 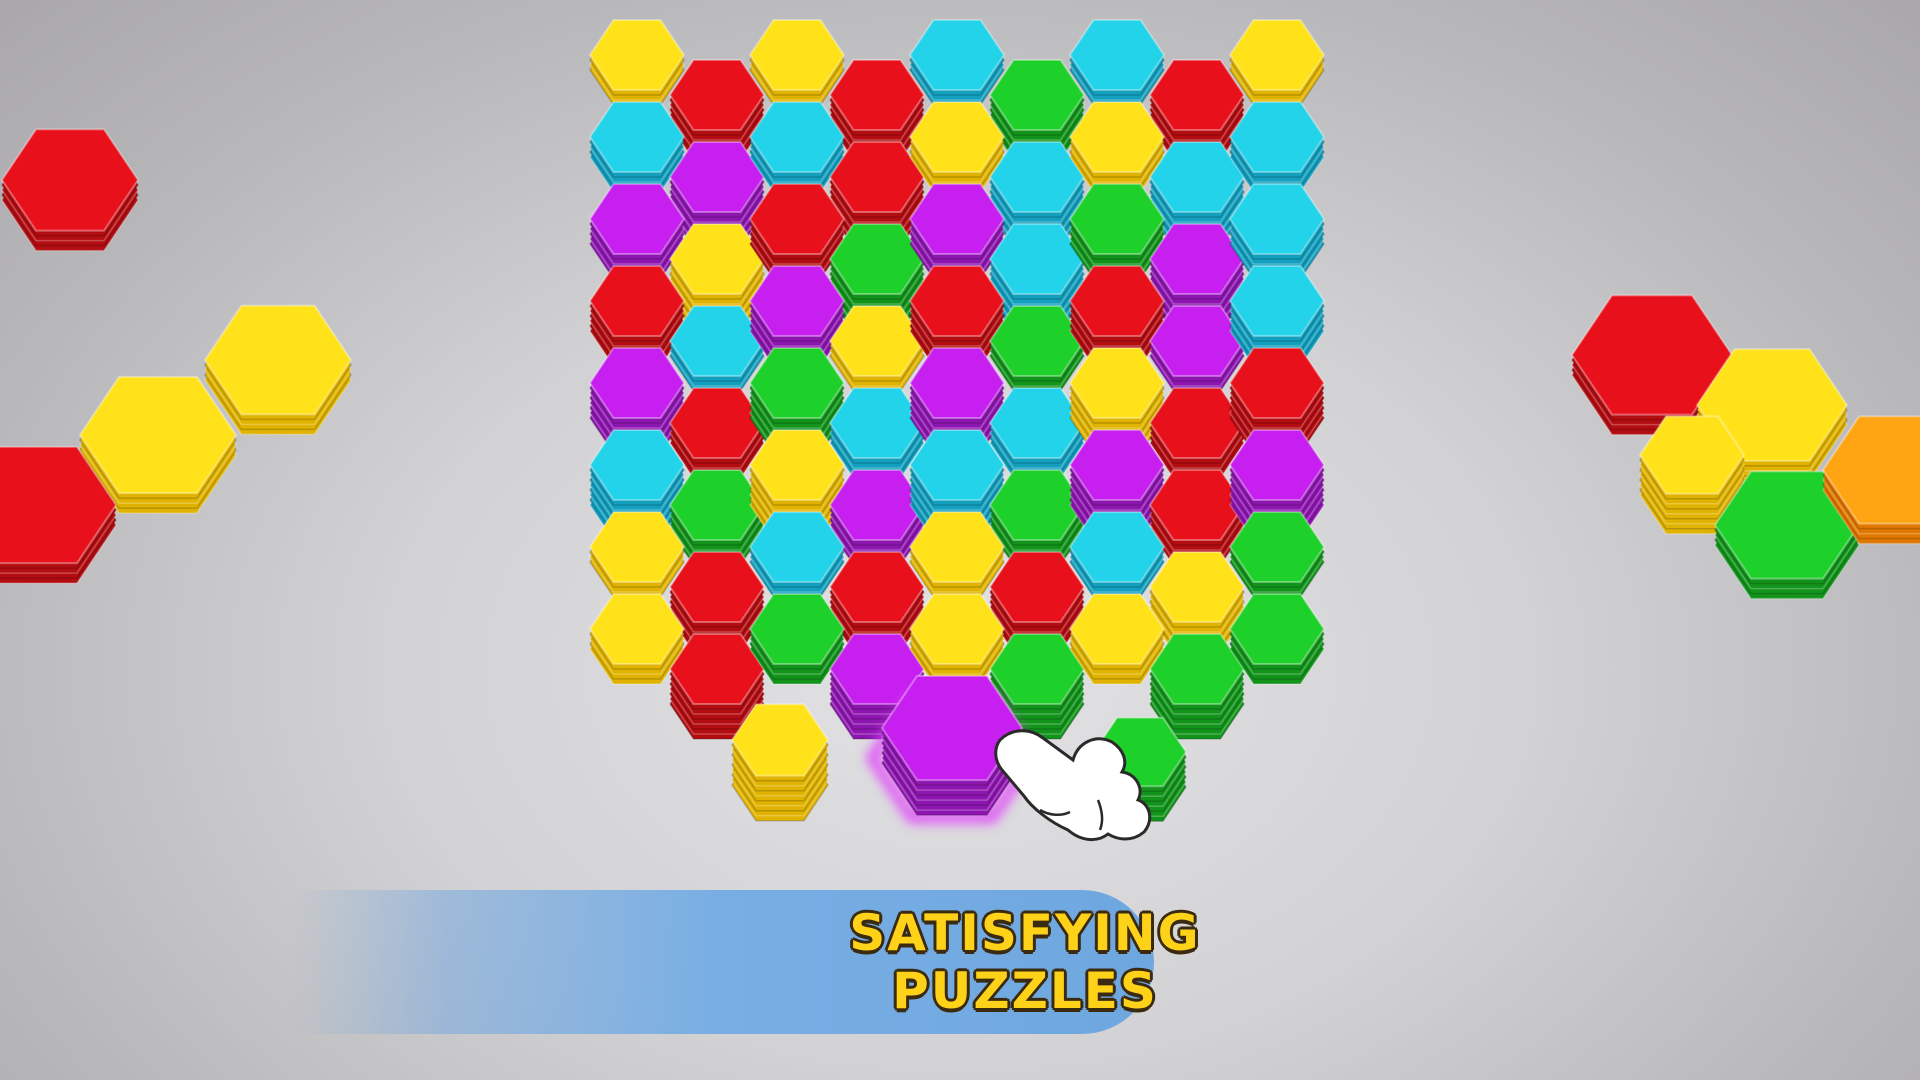 What do you see at coordinates (1025, 991) in the screenshot?
I see `banner-line-2: PUZZLES` at bounding box center [1025, 991].